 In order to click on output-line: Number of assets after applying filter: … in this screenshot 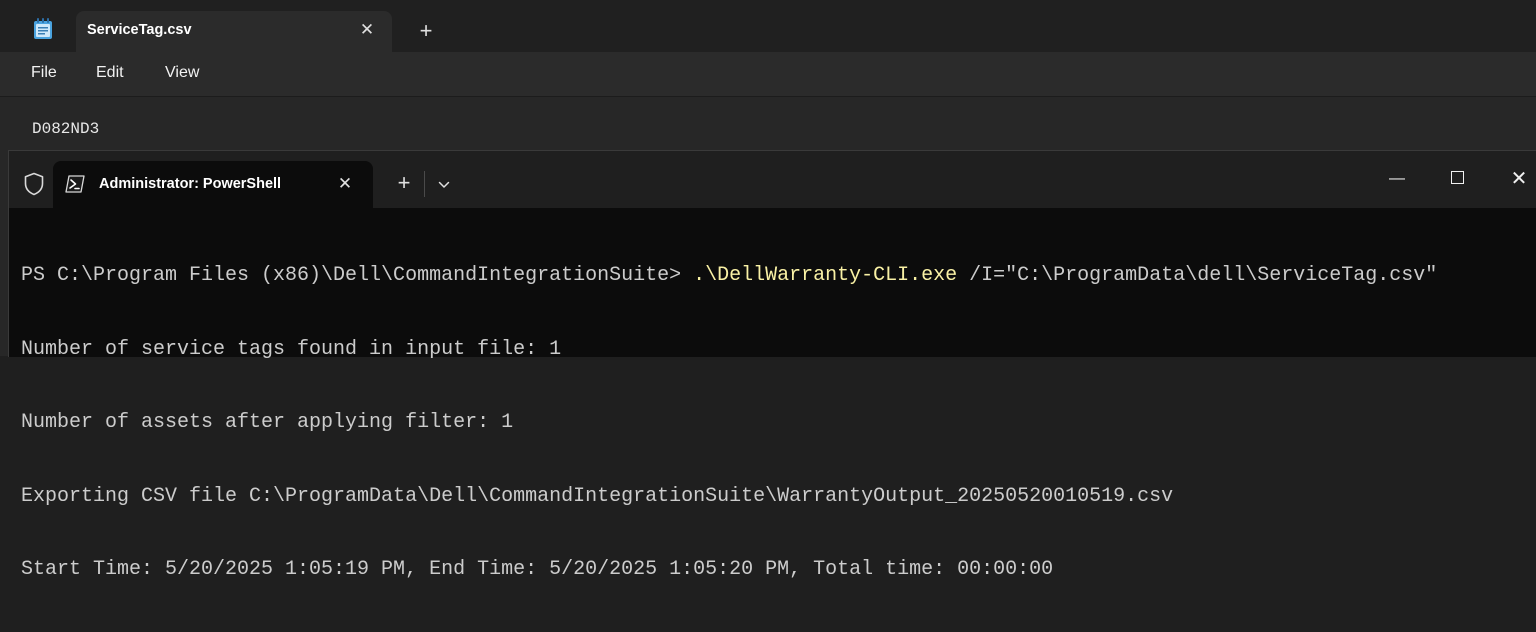, I will do `click(267, 422)`.